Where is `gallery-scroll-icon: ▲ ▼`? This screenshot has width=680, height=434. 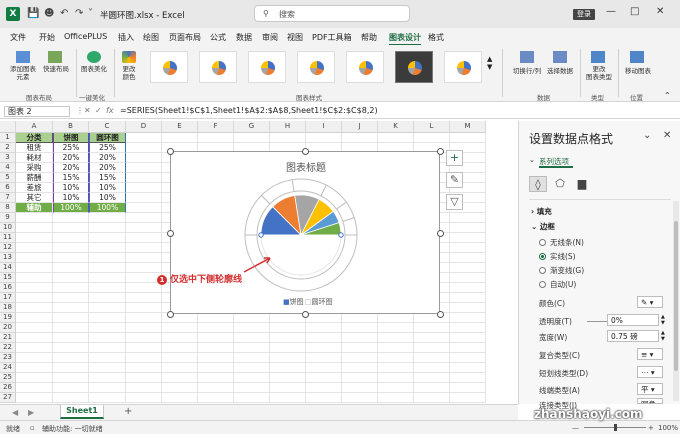 gallery-scroll-icon: ▲ ▼ is located at coordinates (489, 63).